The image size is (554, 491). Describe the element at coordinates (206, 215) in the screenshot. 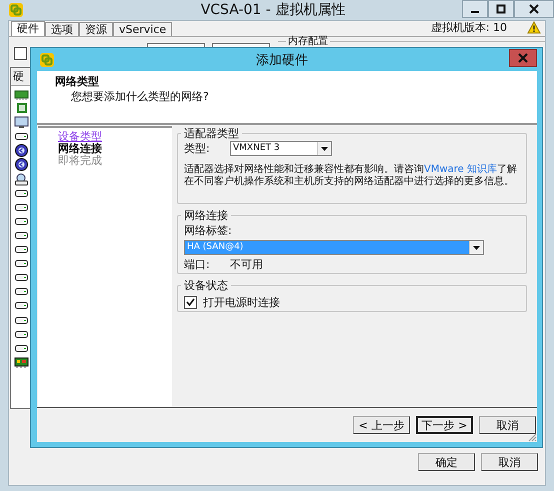

I see `group-title: 网络连接` at that location.